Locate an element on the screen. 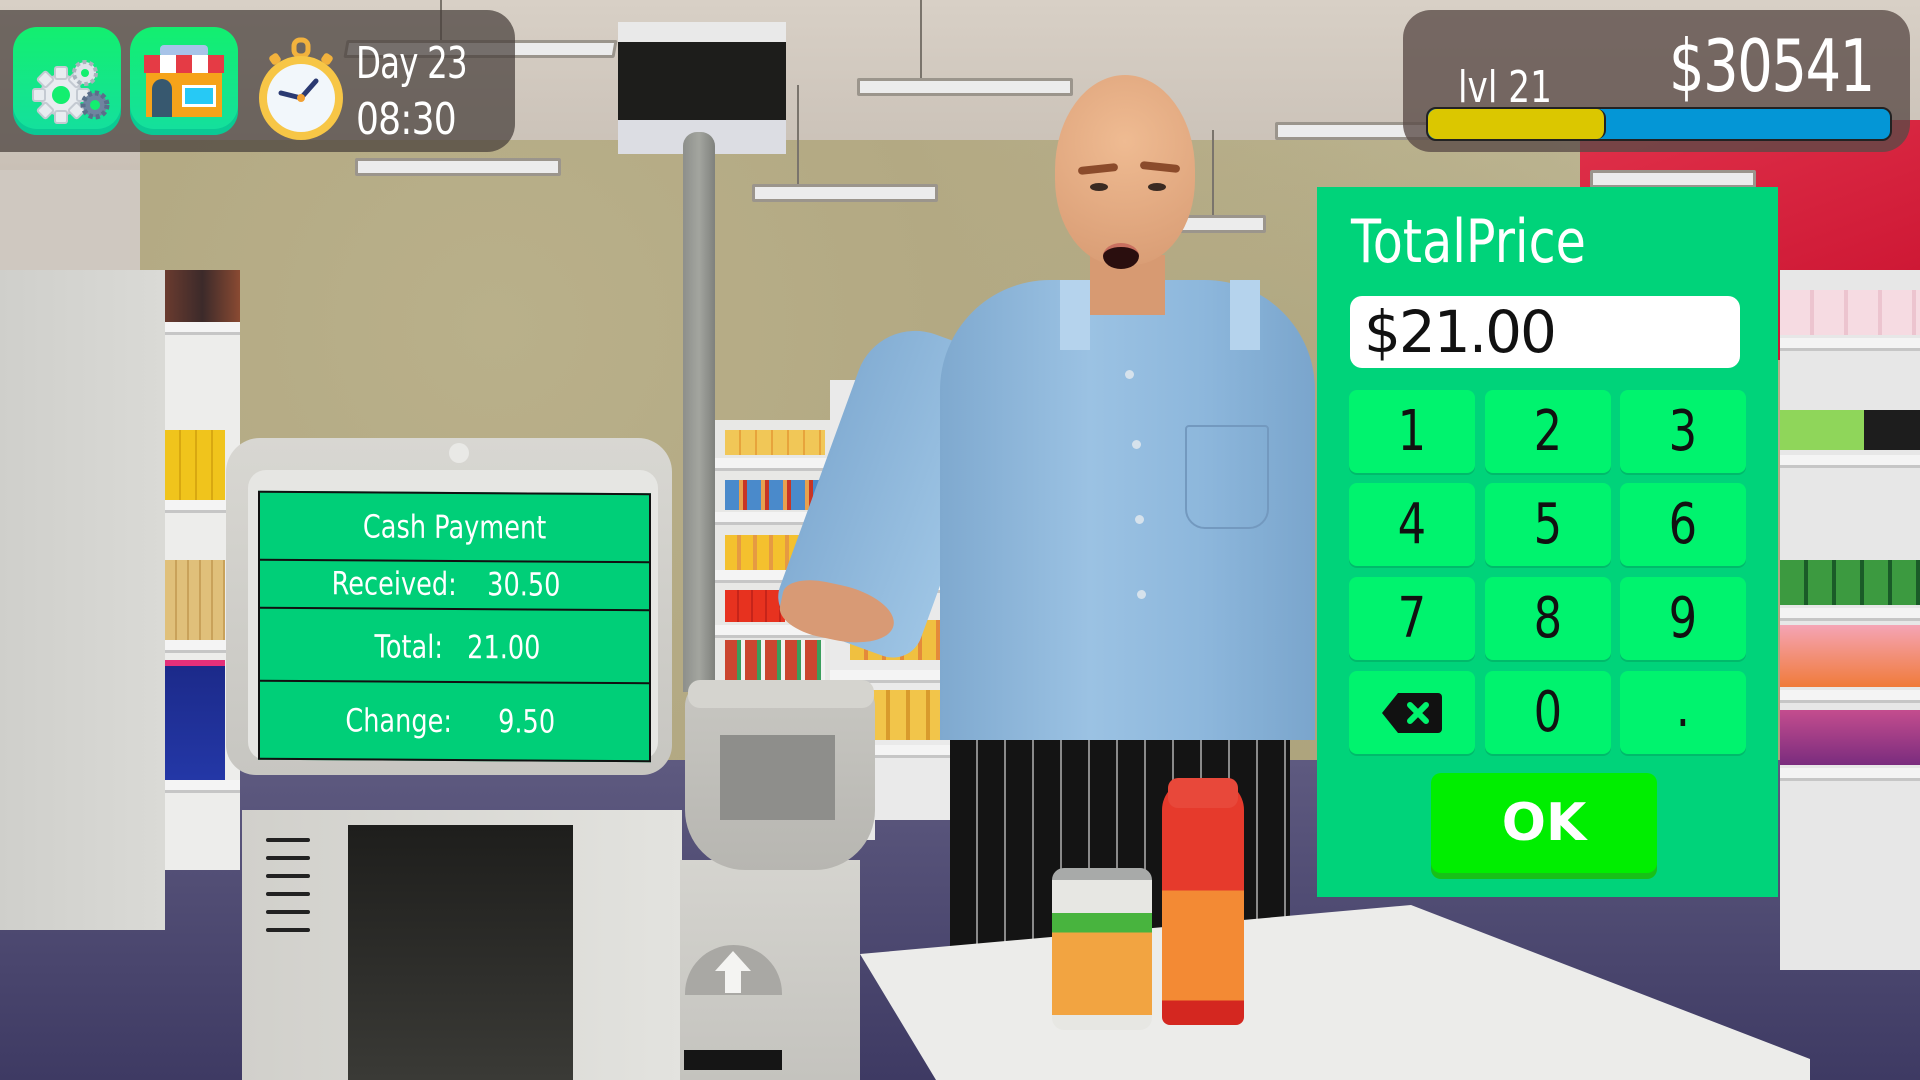 This screenshot has width=1920, height=1080. keypad-key-1: 1 is located at coordinates (1412, 431).